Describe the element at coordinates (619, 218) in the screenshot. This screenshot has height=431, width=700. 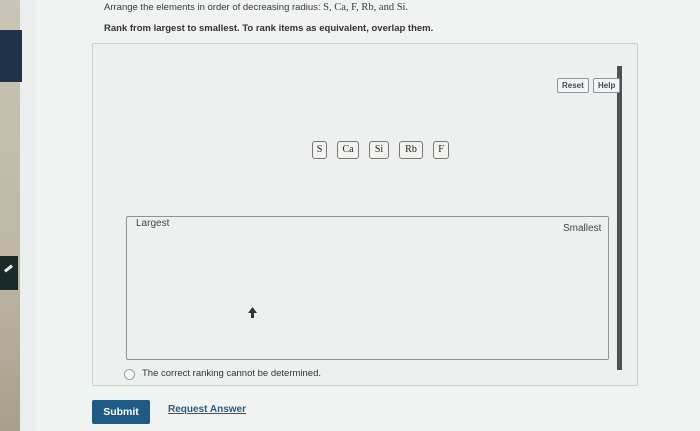
I see `scrollbar` at that location.